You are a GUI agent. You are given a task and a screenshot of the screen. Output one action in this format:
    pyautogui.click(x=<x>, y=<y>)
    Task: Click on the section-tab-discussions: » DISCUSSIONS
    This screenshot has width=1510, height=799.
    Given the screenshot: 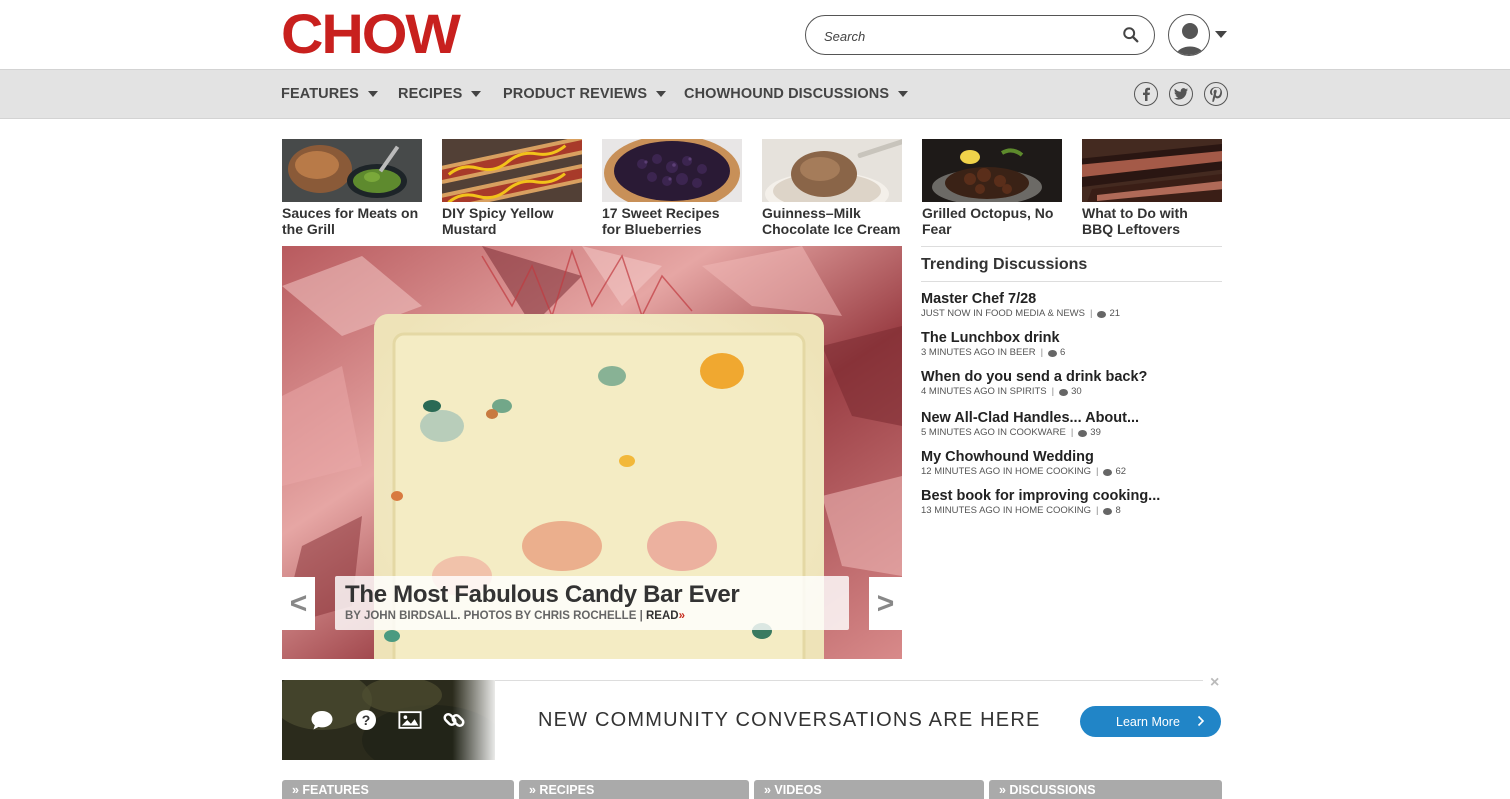 What is the action you would take?
    pyautogui.click(x=1105, y=789)
    